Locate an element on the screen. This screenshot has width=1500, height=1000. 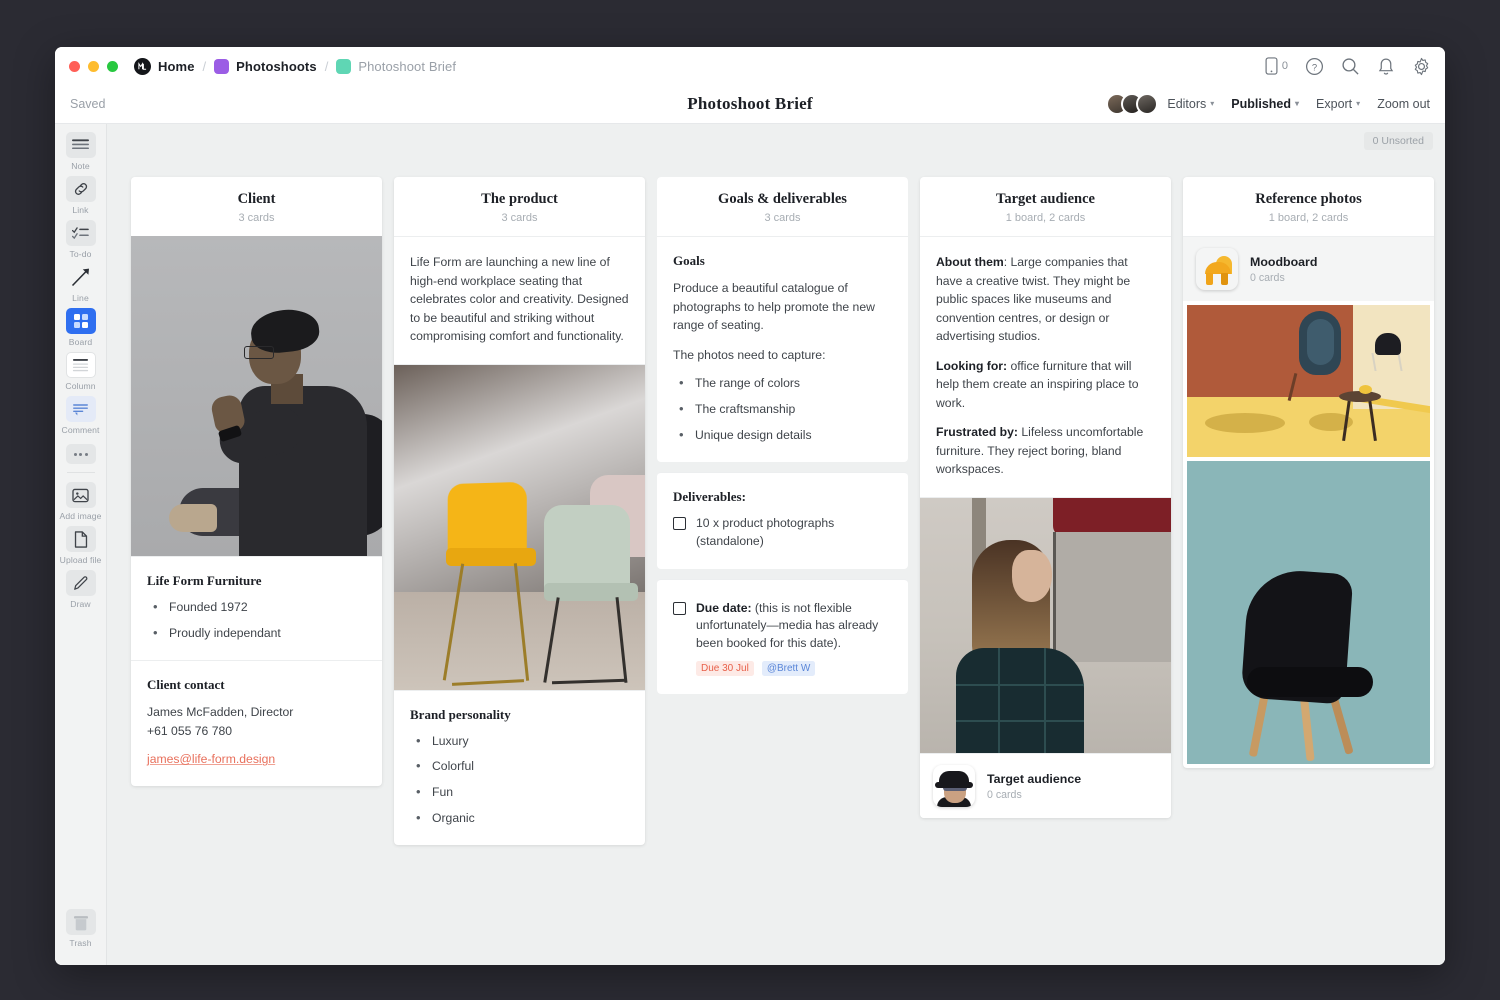
card-heading: Goals is located at coordinates (689, 260).